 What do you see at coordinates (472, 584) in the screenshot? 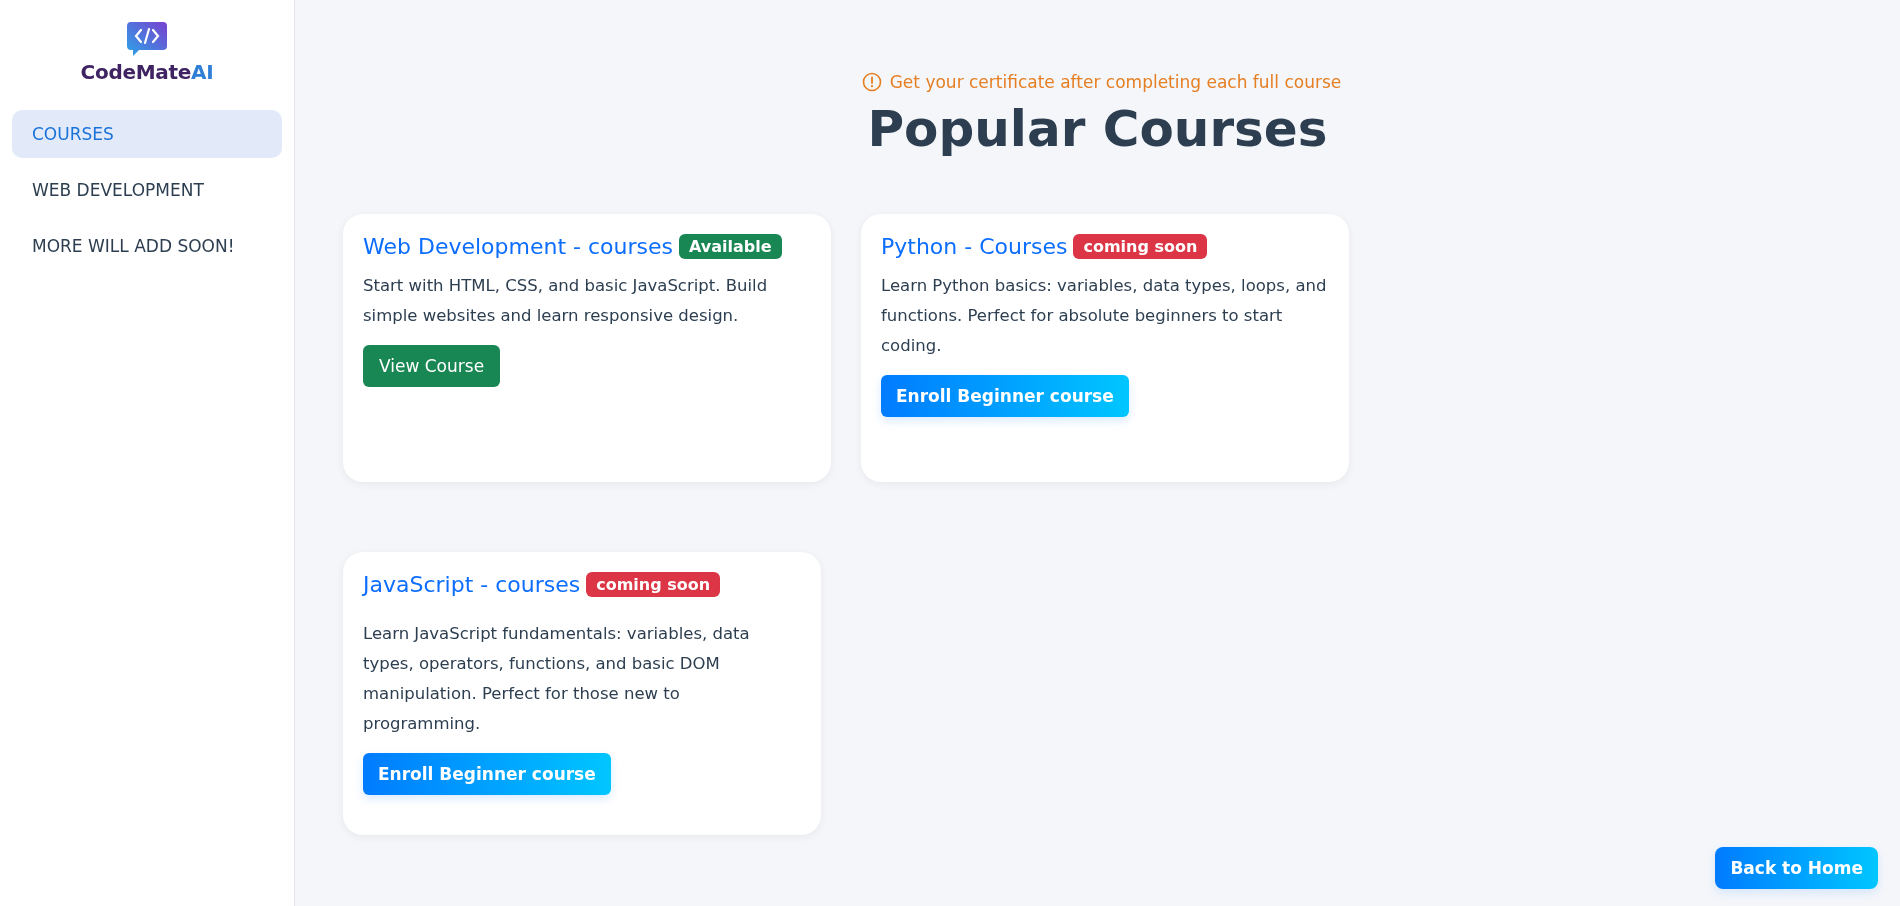
I see `course-title: JavaScript - courses` at bounding box center [472, 584].